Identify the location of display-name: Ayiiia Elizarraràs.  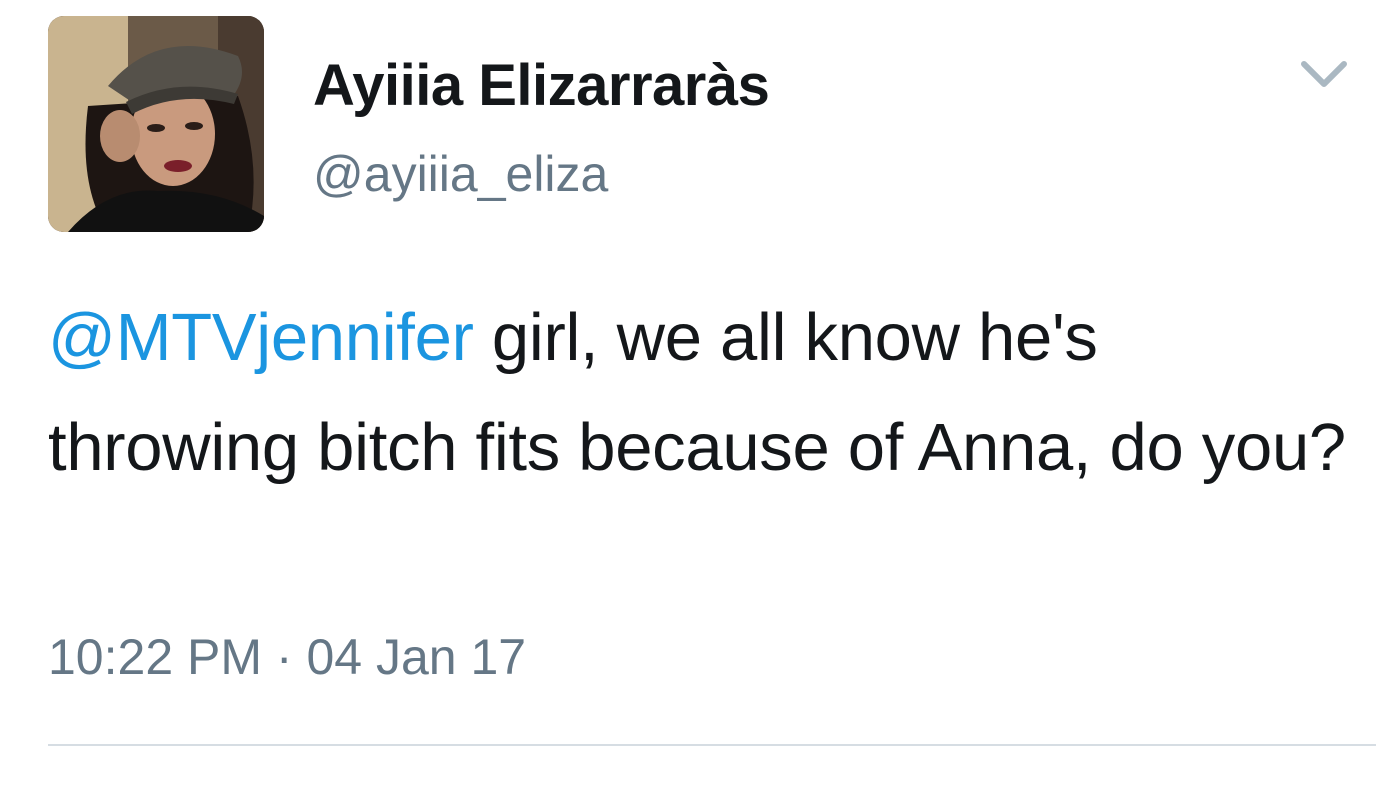
(541, 85).